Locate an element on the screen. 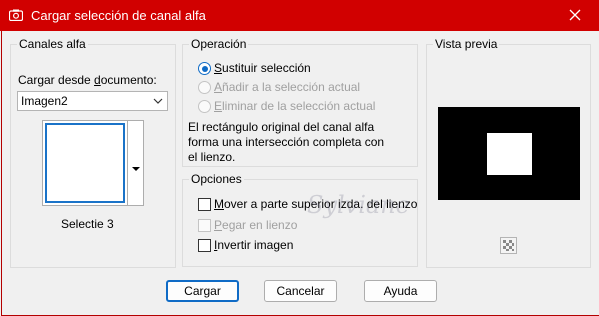 This screenshot has width=599, height=316. document-select-value: Imagen2 is located at coordinates (44, 101).